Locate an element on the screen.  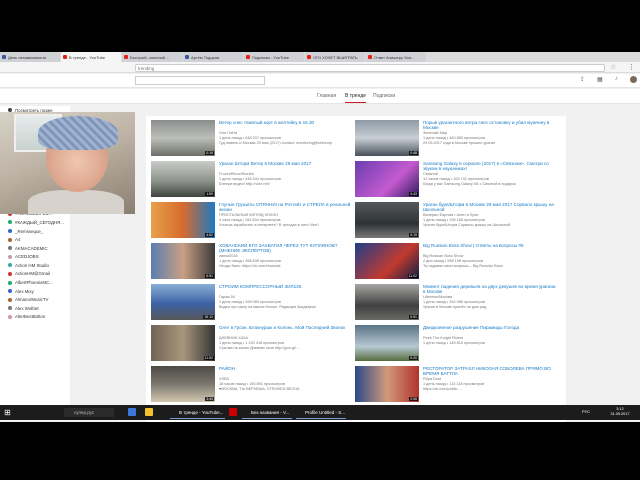
video-thumbnail: 0:20 is located at coordinates (387, 343).